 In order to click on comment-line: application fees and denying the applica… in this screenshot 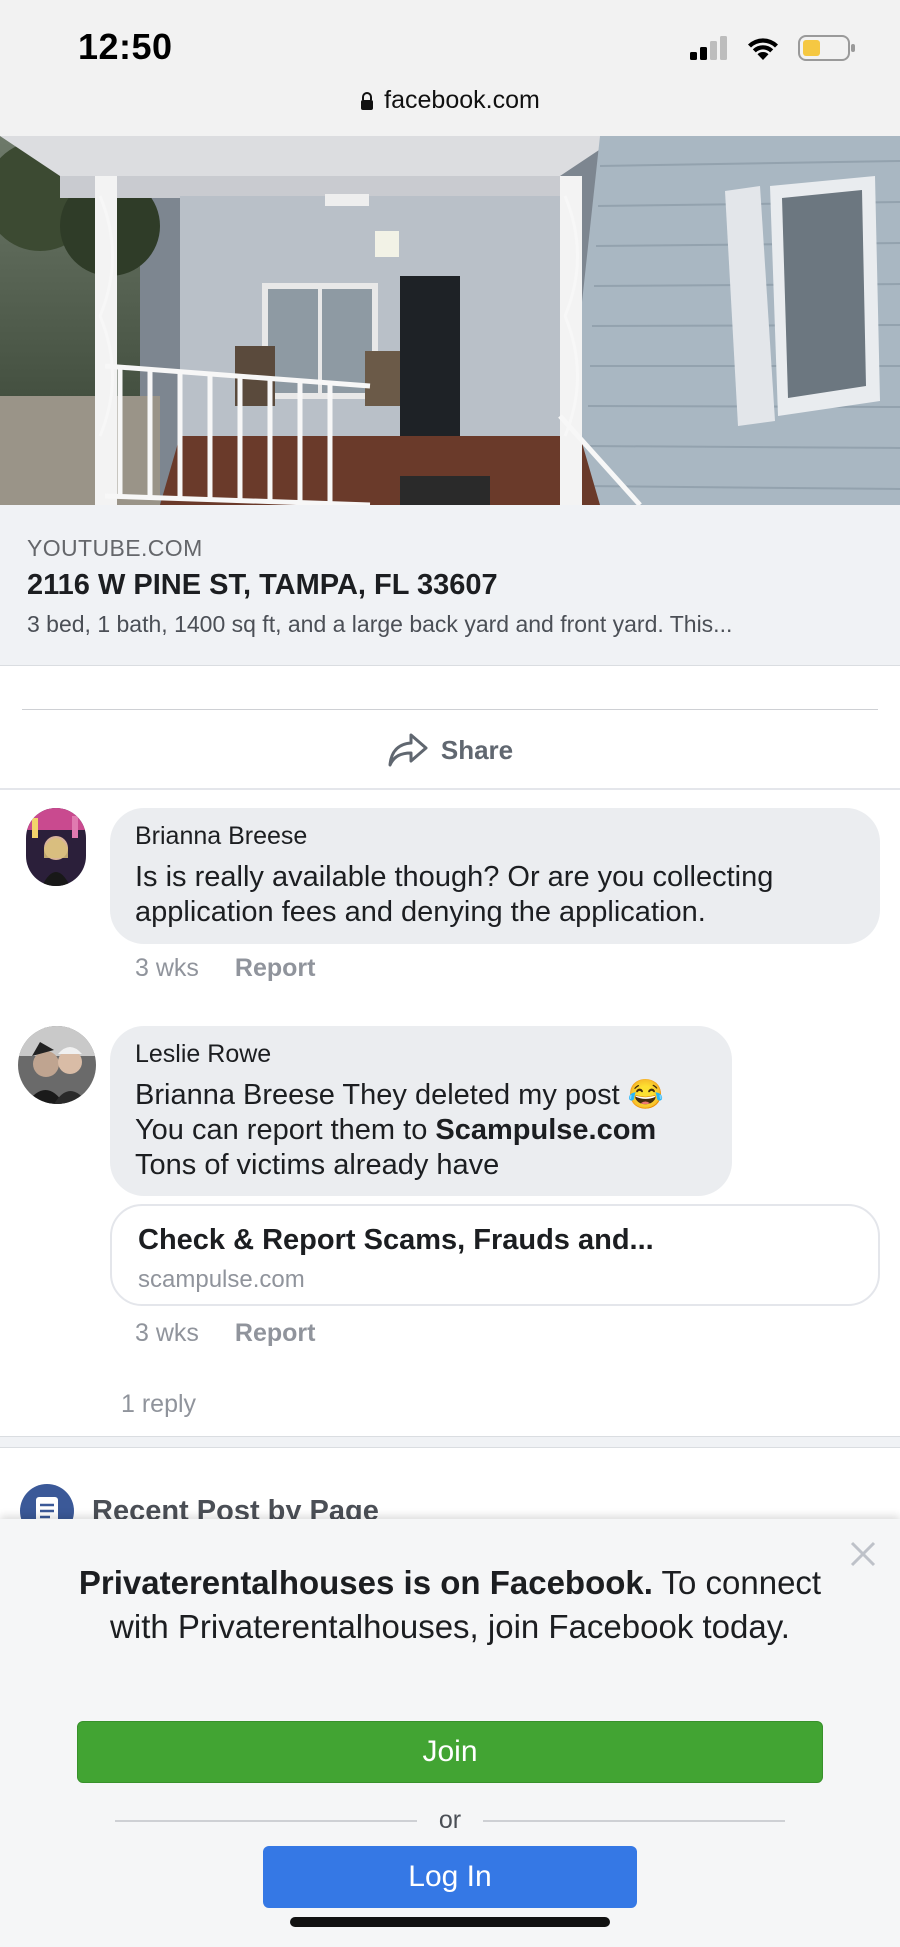, I will do `click(420, 912)`.